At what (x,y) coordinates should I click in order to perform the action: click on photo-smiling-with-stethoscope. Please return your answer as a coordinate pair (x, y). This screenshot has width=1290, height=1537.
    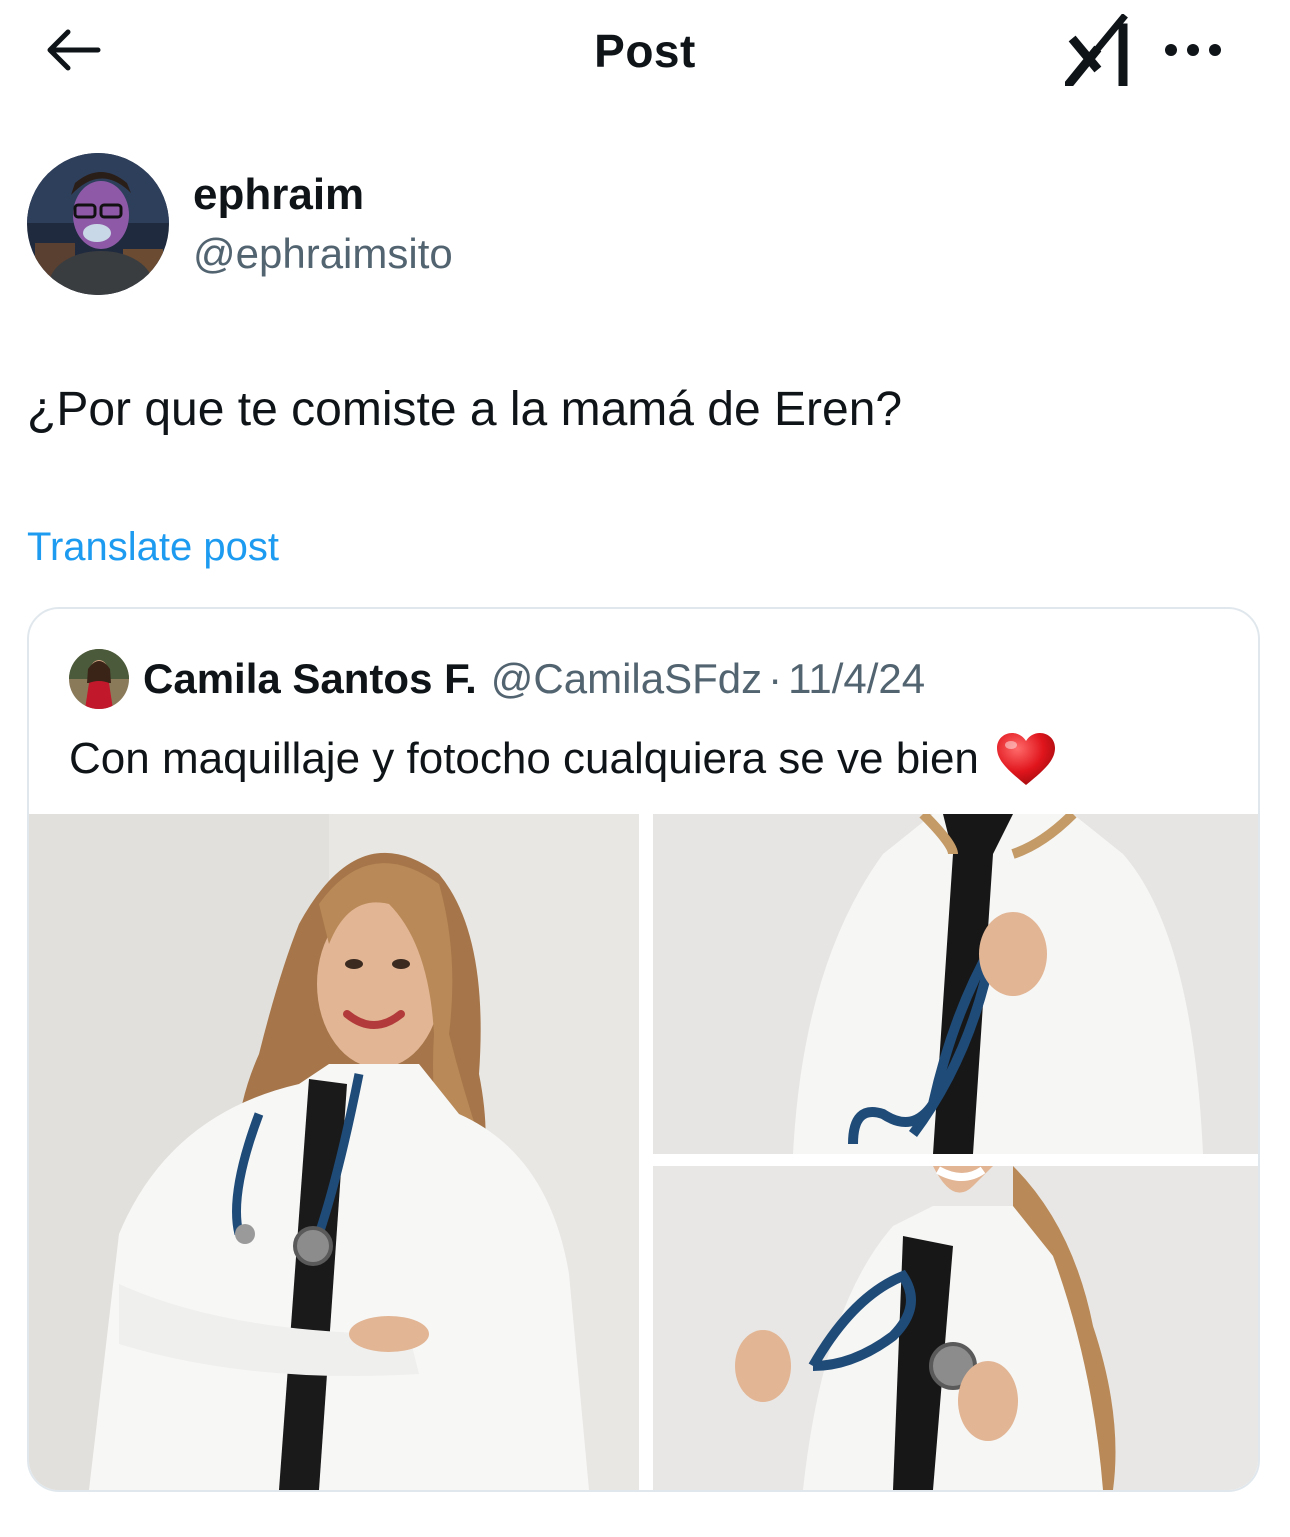
    Looking at the image, I should click on (955, 1328).